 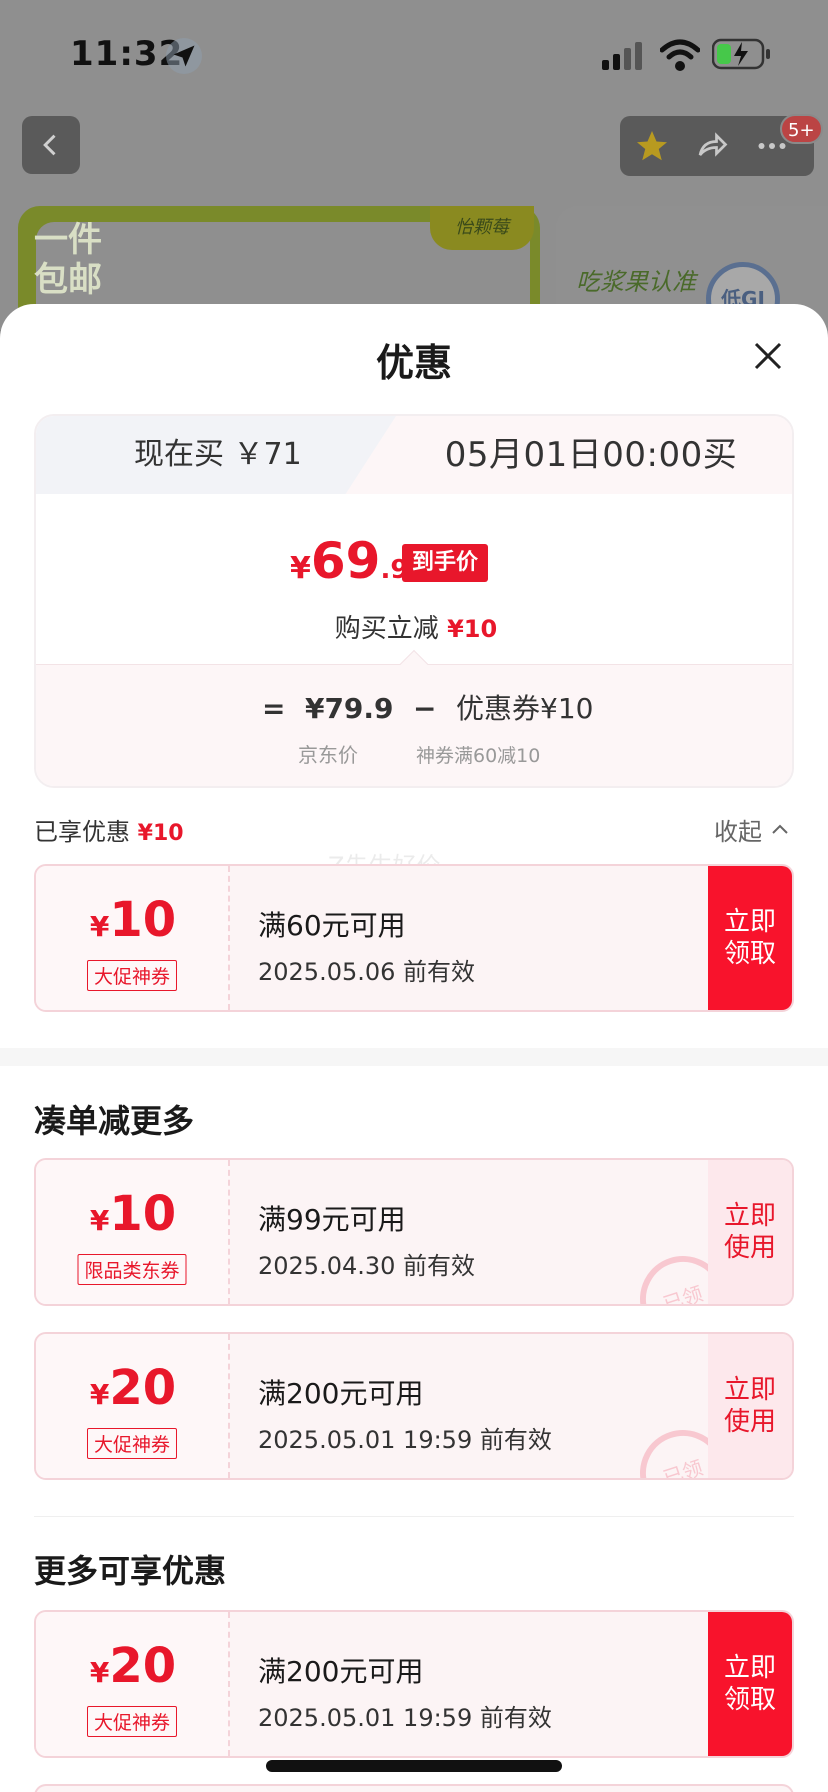 What do you see at coordinates (414, 938) in the screenshot?
I see `coupon-card: ¥10 大促神券 满60元可用 2025.05.06 前有效 立即领取` at bounding box center [414, 938].